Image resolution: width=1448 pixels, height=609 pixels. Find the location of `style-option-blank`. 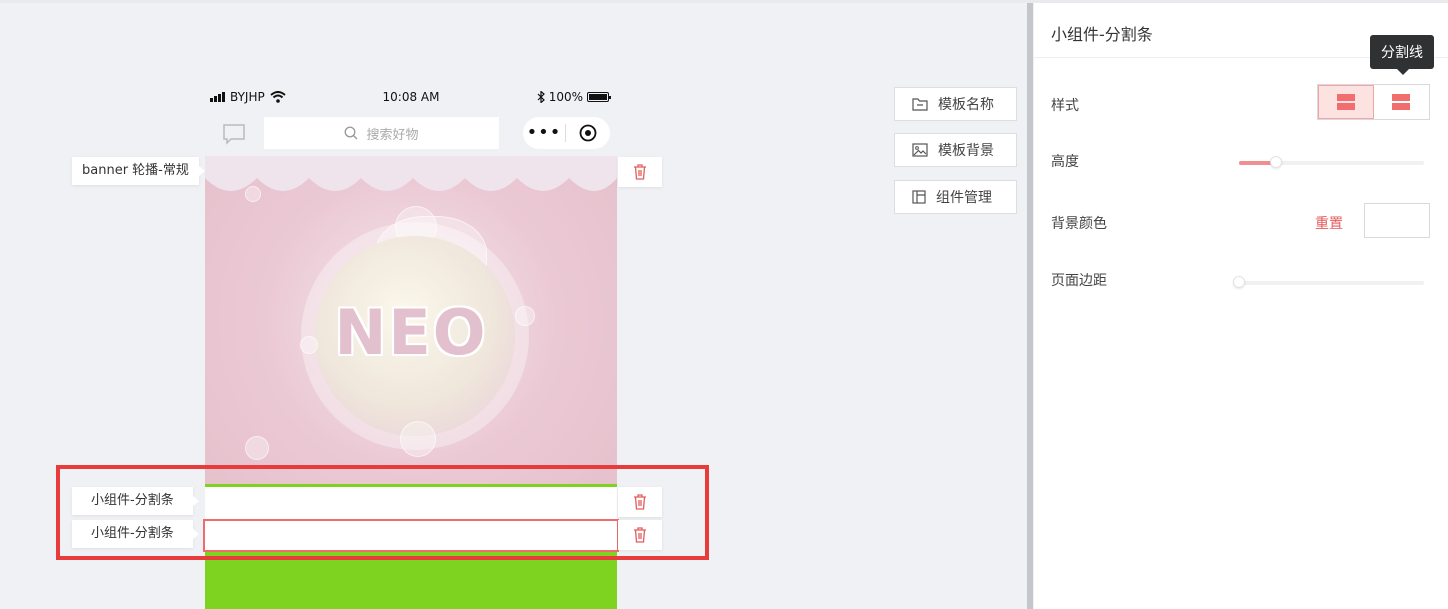

style-option-blank is located at coordinates (1346, 102).